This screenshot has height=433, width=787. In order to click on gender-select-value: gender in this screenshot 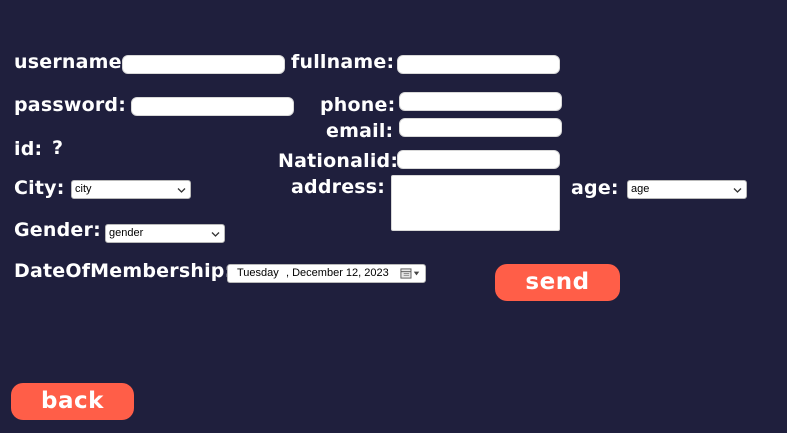, I will do `click(126, 233)`.